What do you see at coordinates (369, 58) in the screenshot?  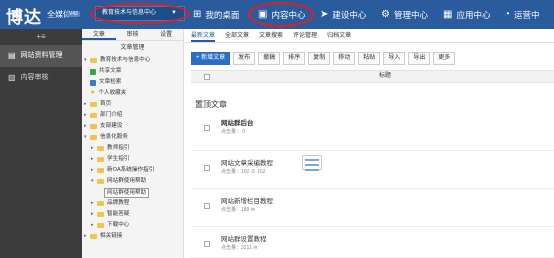 I see `toolbar-button: 粘贴` at bounding box center [369, 58].